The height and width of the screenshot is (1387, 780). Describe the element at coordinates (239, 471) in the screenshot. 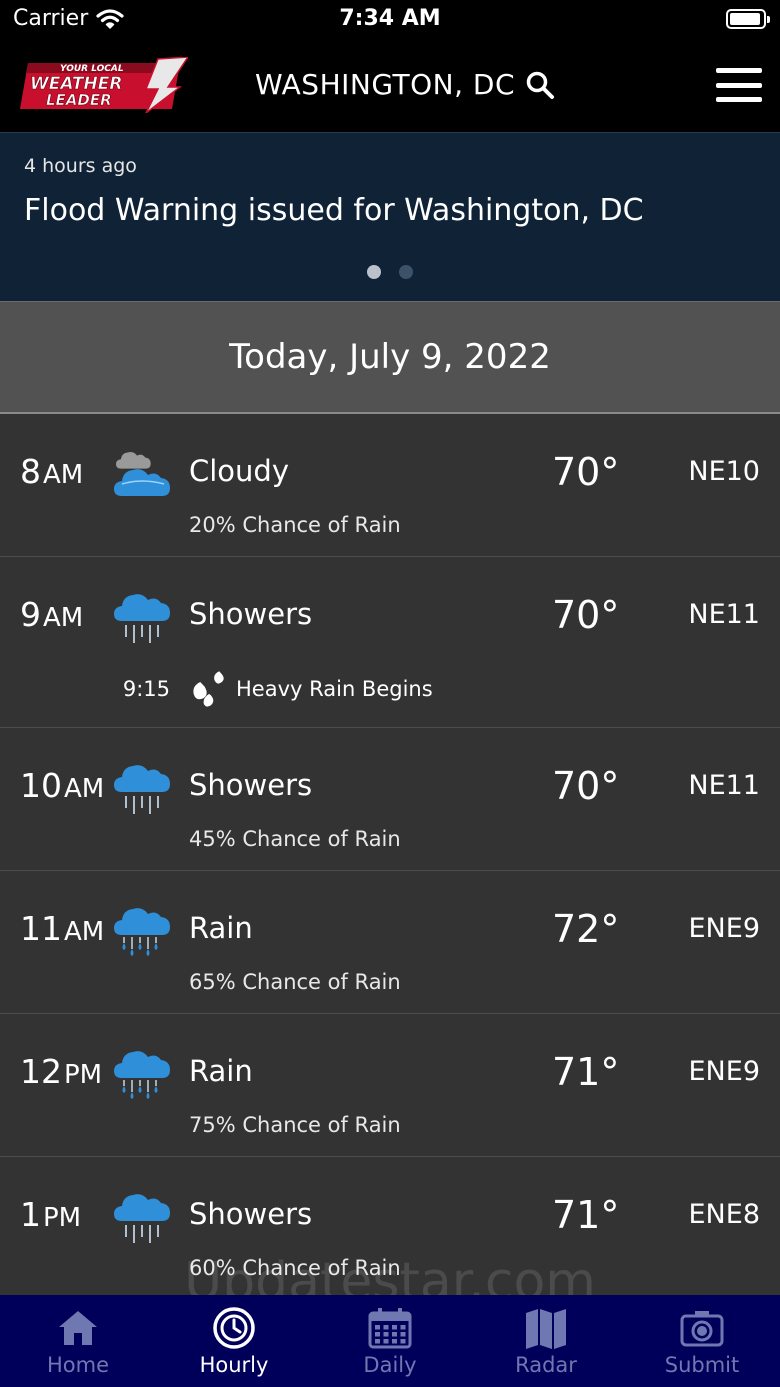

I see `condition-label: Cloudy` at that location.